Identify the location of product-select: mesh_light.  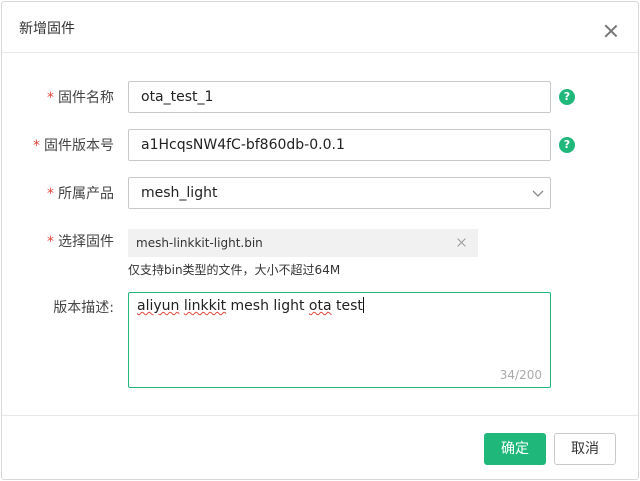
(339, 193).